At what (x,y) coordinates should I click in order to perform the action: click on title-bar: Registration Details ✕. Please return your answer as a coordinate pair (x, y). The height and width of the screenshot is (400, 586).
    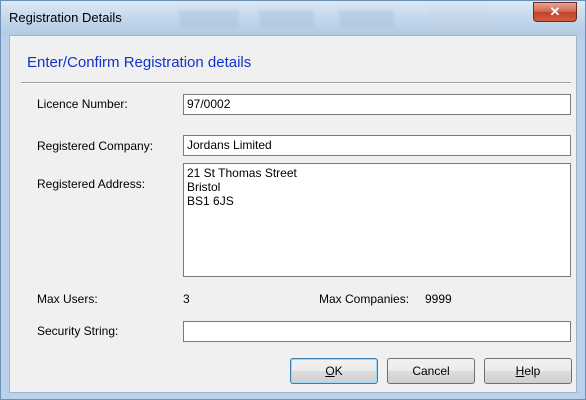
    Looking at the image, I should click on (293, 18).